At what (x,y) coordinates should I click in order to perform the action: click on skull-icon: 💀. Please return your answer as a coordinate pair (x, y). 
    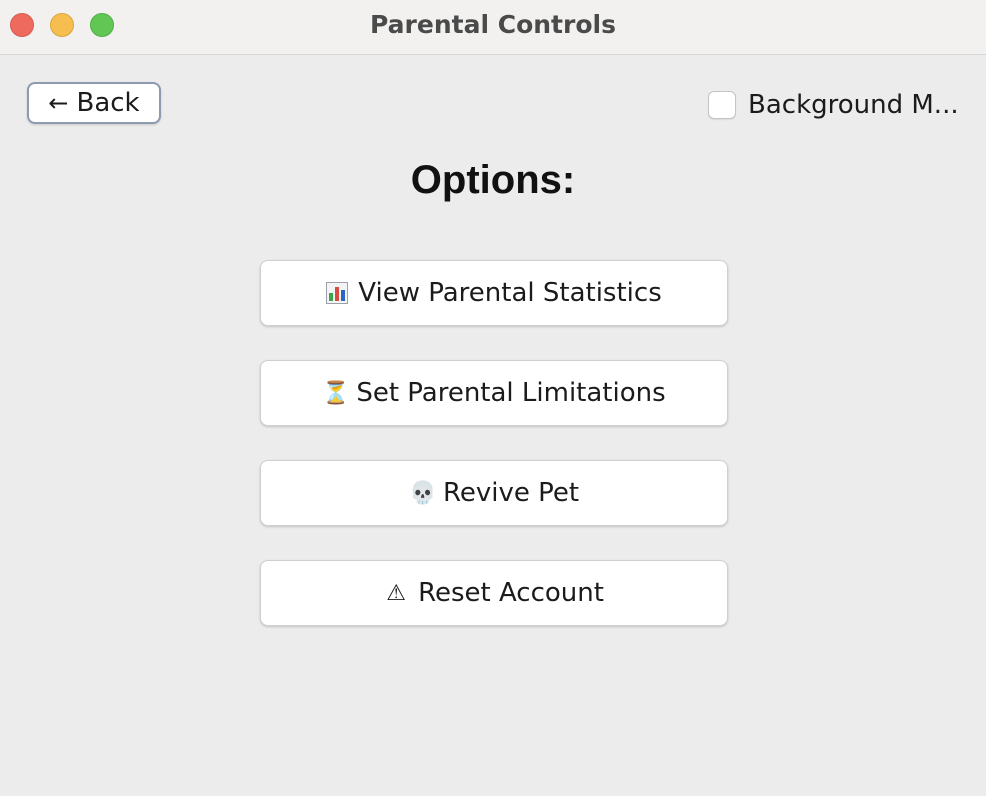
    Looking at the image, I should click on (422, 493).